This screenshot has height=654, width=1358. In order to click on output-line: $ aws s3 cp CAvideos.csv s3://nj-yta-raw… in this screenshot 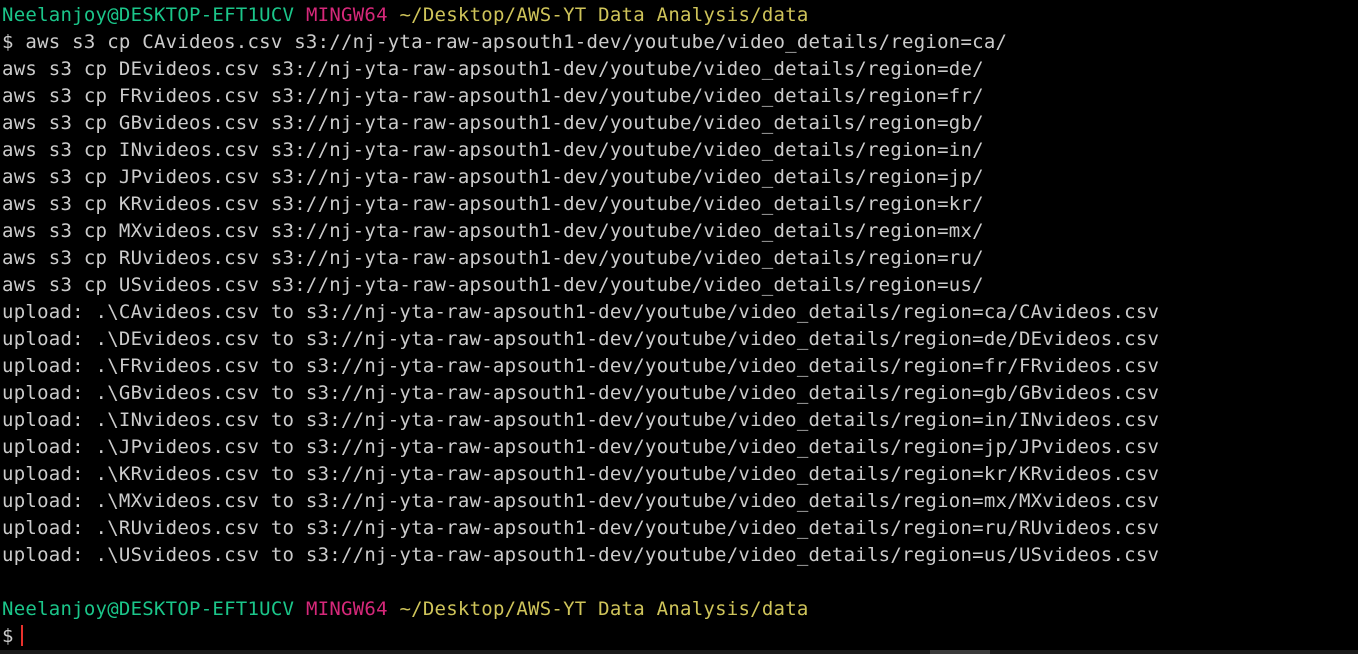, I will do `click(505, 42)`.